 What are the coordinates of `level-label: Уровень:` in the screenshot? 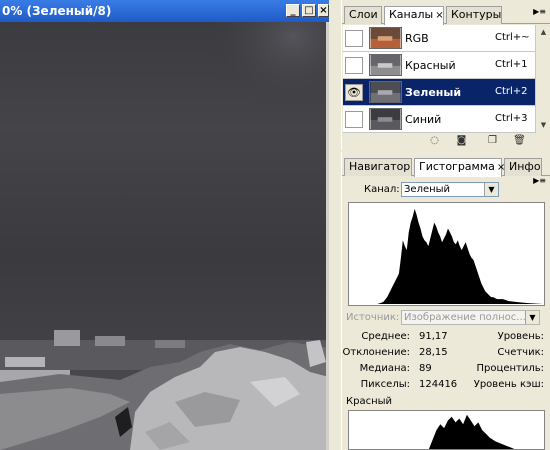 It's located at (520, 336).